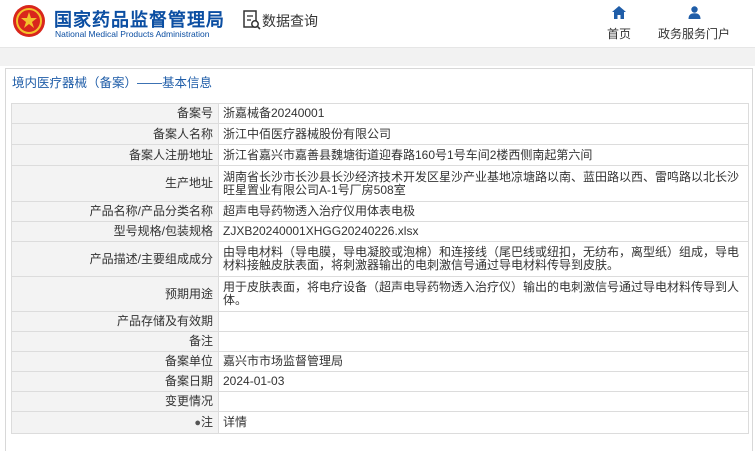 The image size is (755, 451). I want to click on field-label: 生产地址, so click(115, 183).